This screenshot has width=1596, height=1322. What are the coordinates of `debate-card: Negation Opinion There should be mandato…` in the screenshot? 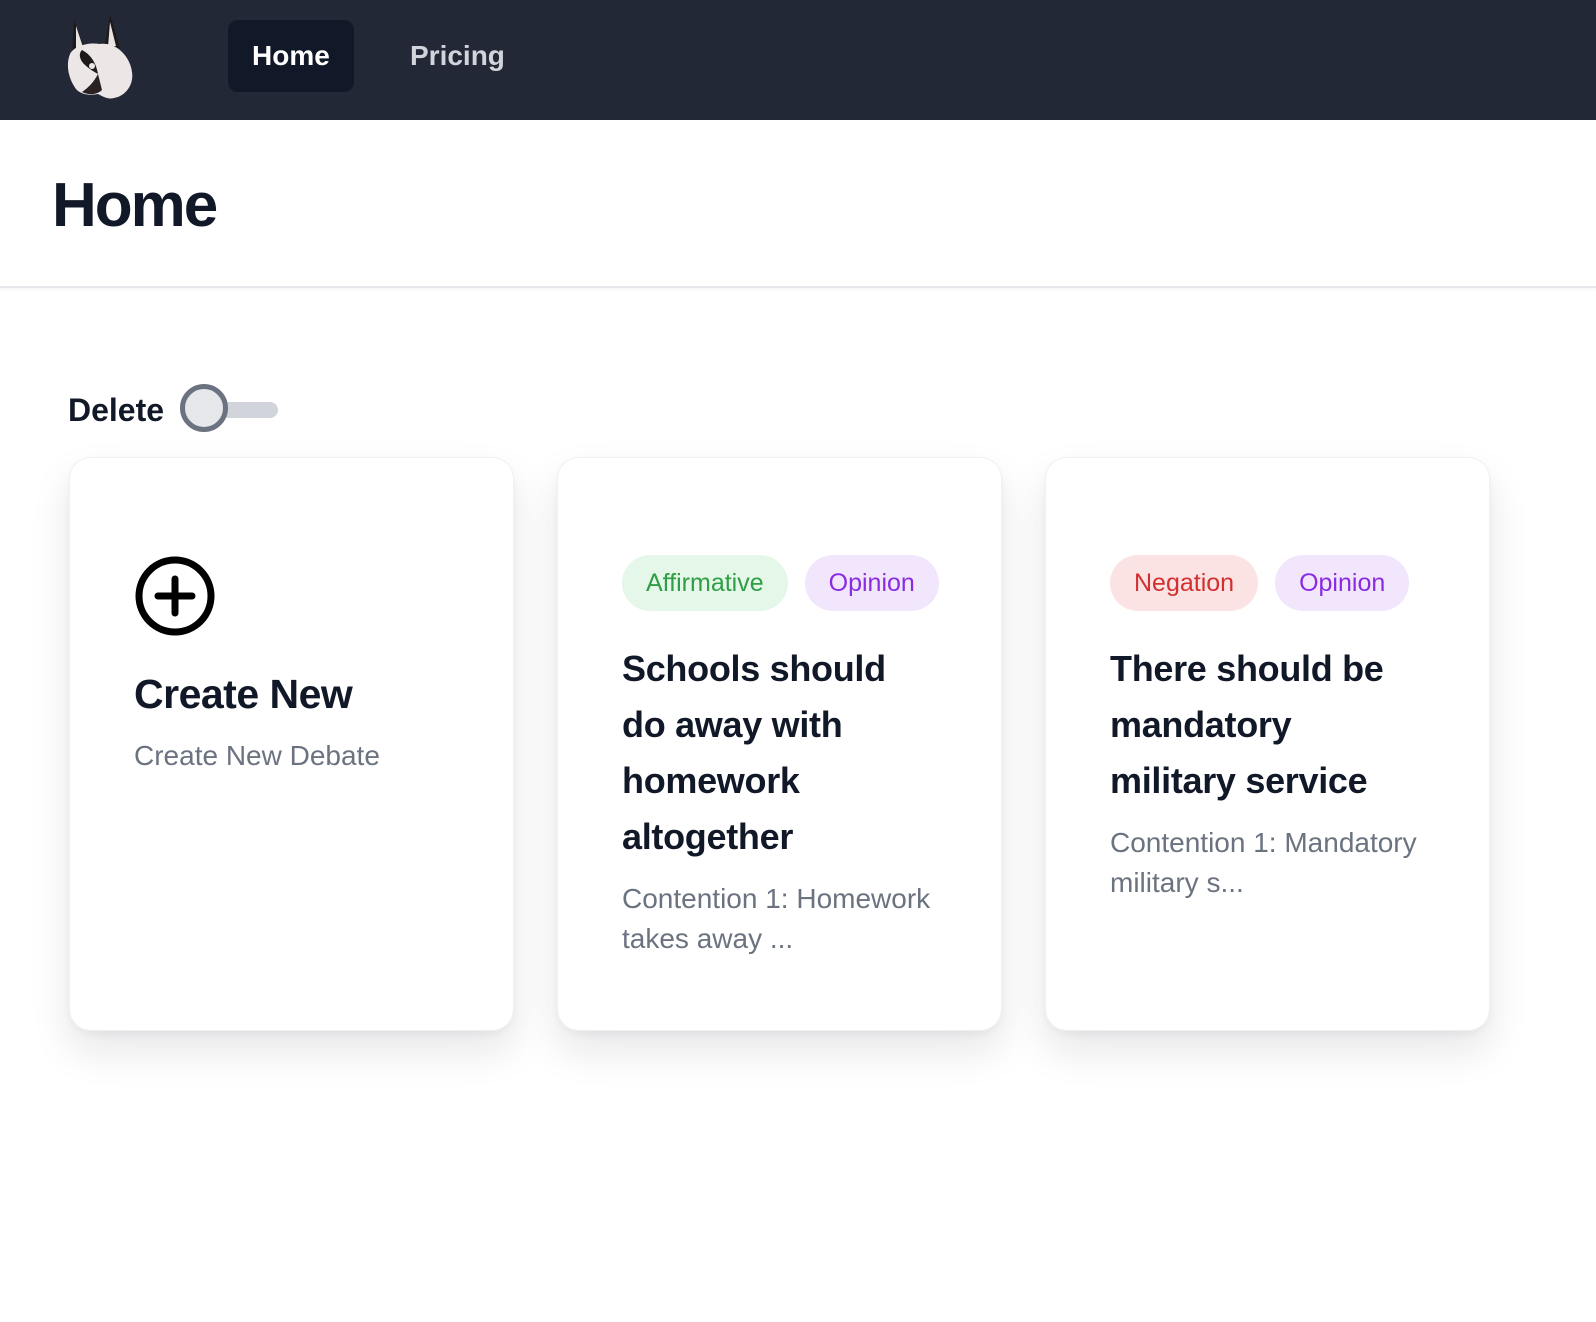 It's located at (1267, 744).